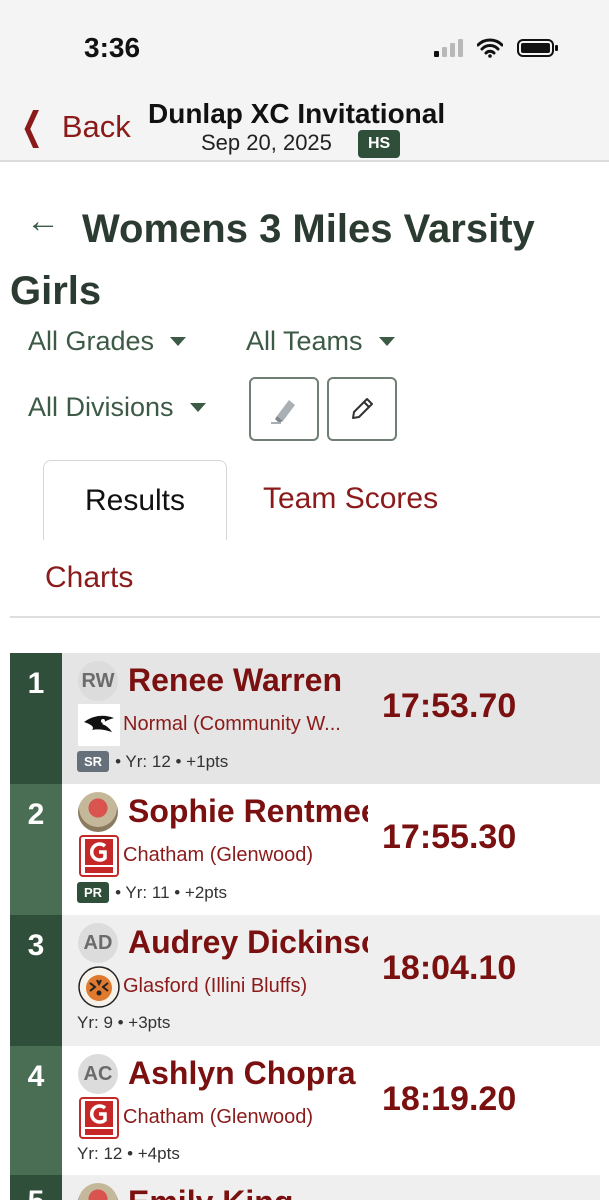 This screenshot has width=609, height=1200. I want to click on place-number: 3, so click(36, 980).